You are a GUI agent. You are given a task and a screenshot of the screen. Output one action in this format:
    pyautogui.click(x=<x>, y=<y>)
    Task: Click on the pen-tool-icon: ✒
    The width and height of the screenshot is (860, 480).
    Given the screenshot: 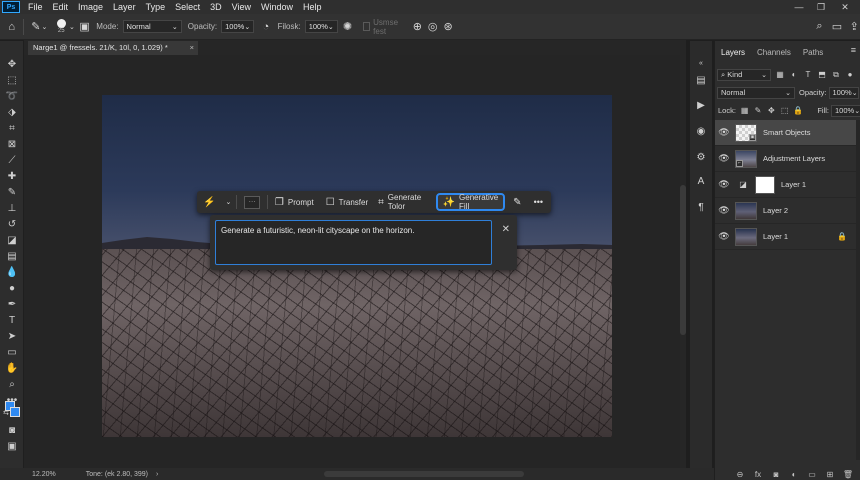 What is the action you would take?
    pyautogui.click(x=12, y=304)
    